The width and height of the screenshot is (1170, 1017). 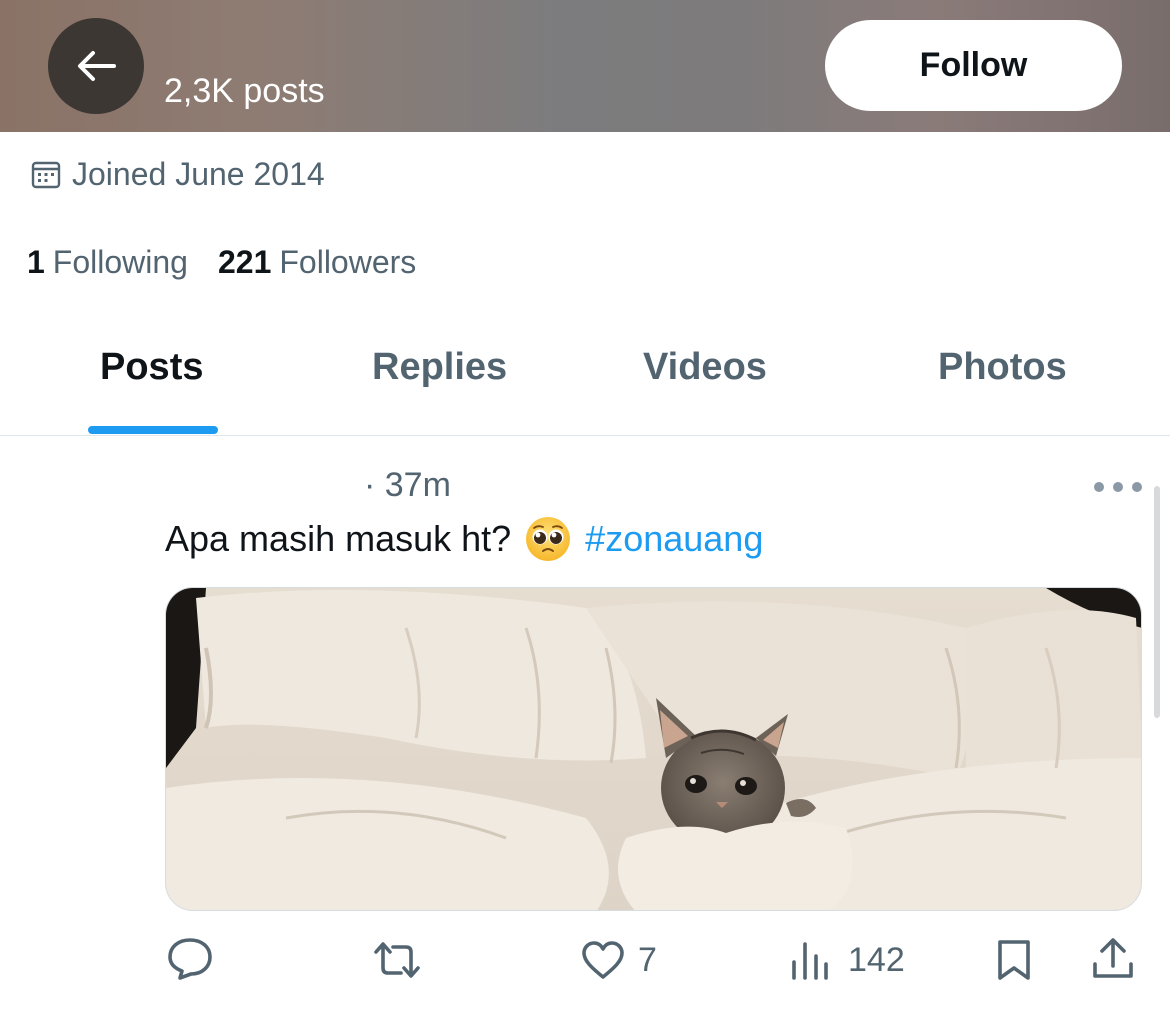 I want to click on join-date: Joined June 2014, so click(x=177, y=174).